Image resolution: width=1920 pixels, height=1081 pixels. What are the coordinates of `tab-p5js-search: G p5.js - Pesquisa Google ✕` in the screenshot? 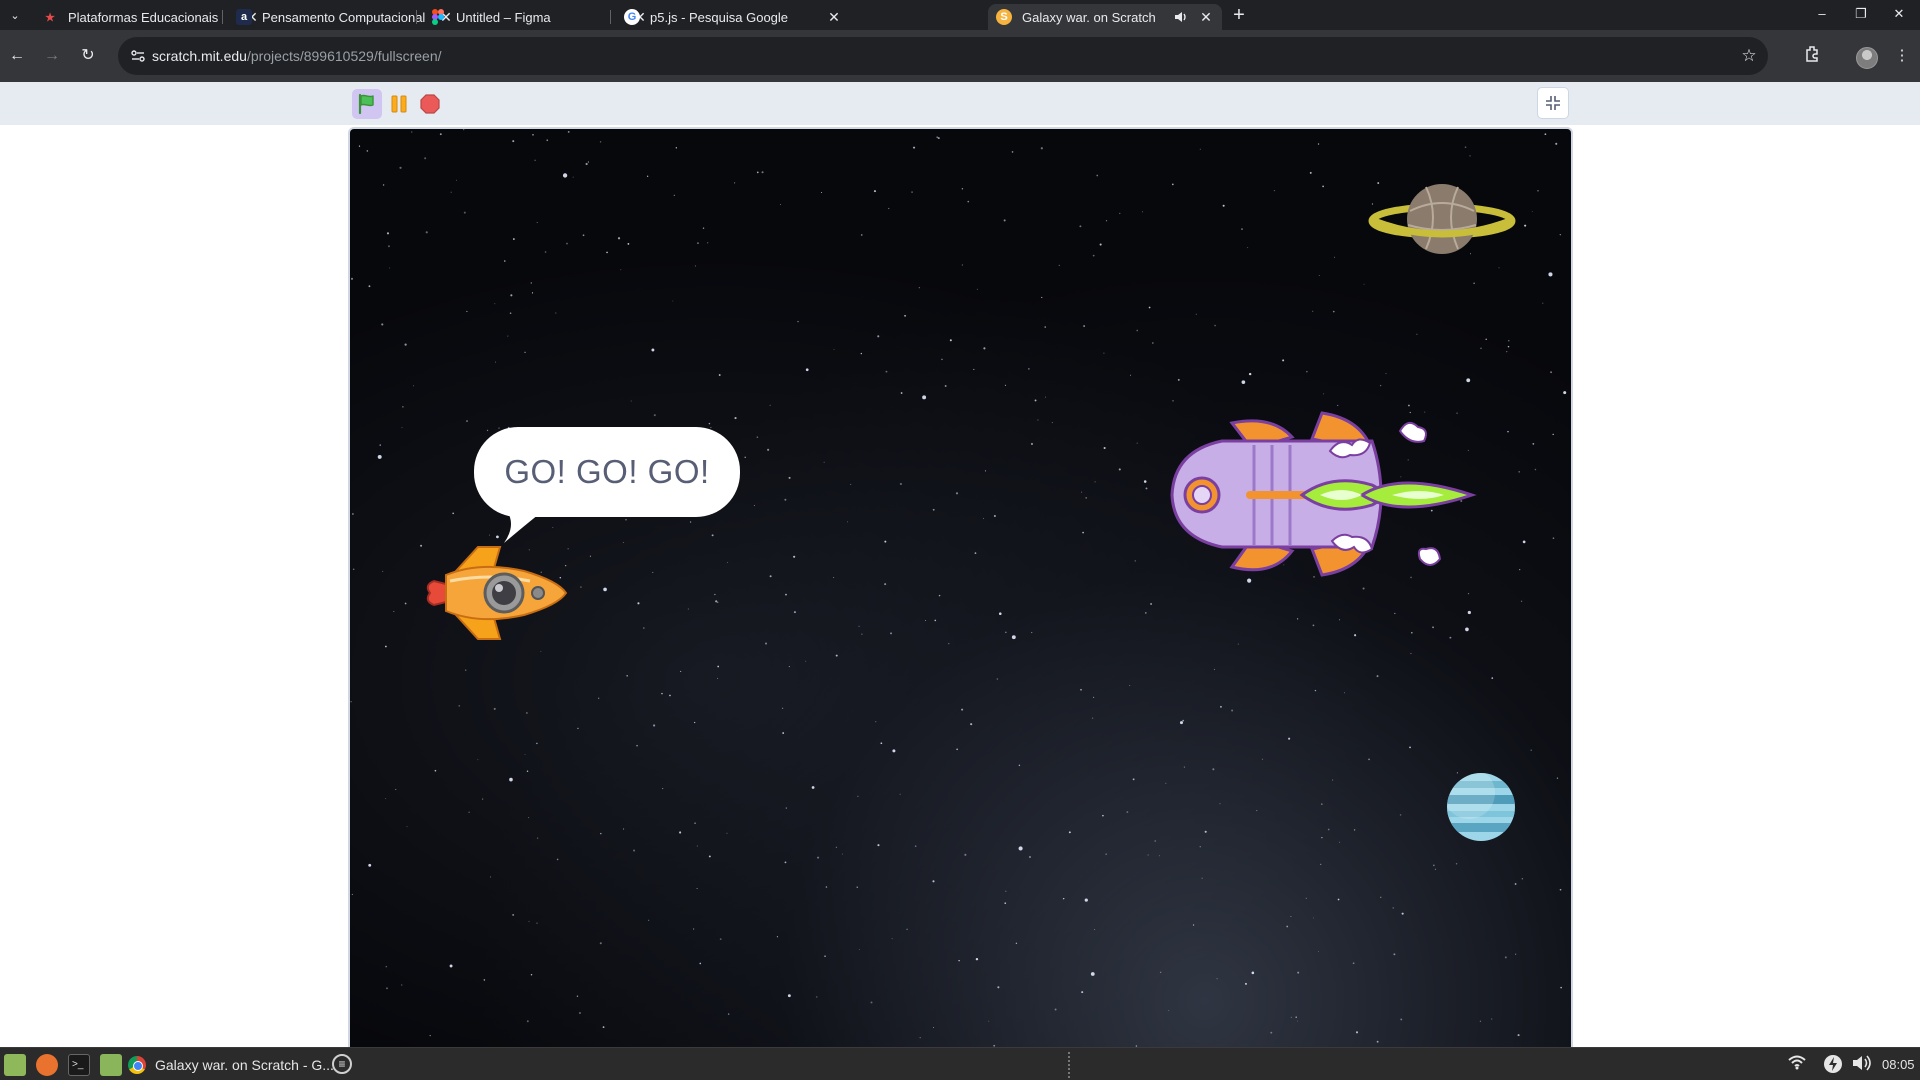 It's located at (733, 17).